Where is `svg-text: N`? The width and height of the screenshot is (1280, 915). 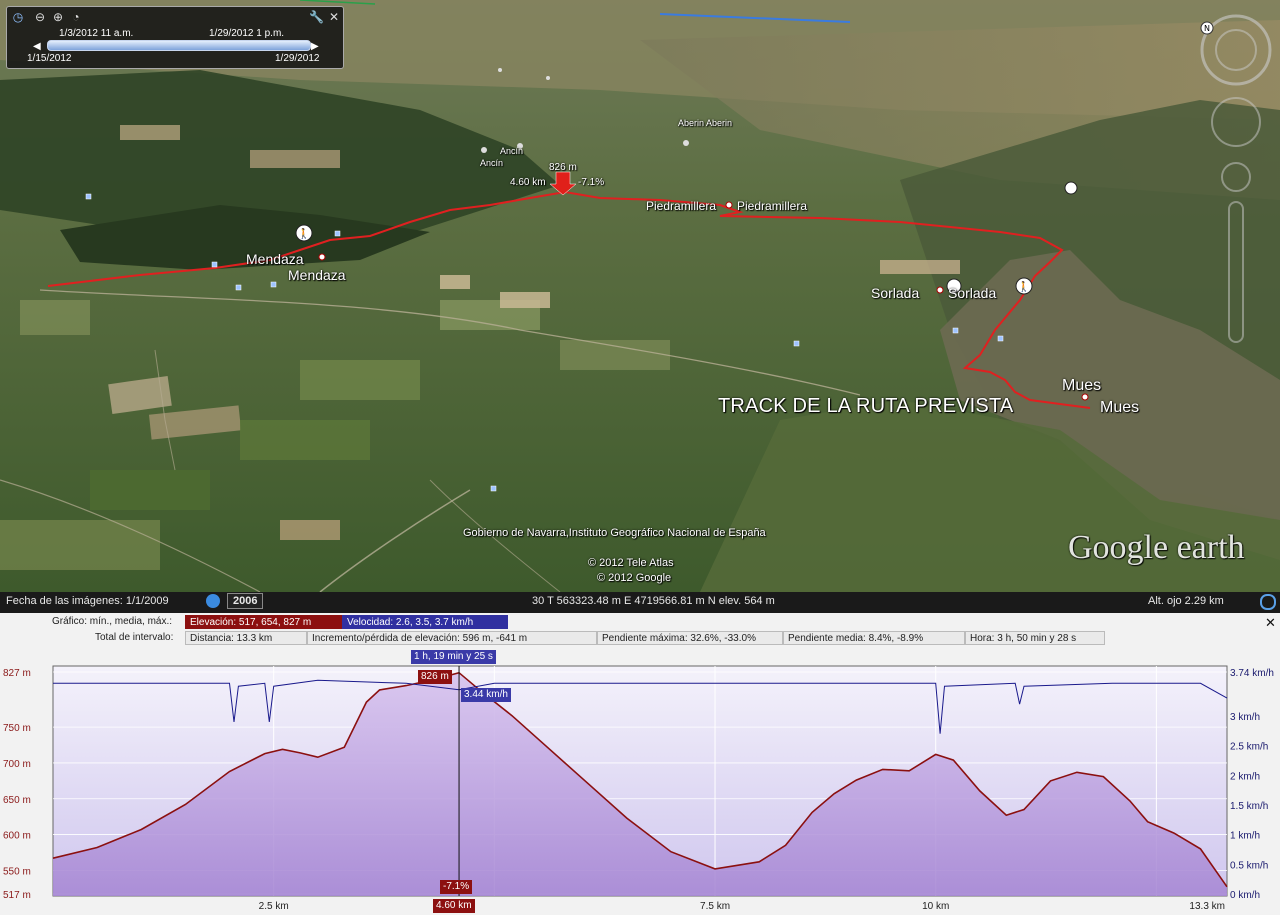 svg-text: N is located at coordinates (1207, 28).